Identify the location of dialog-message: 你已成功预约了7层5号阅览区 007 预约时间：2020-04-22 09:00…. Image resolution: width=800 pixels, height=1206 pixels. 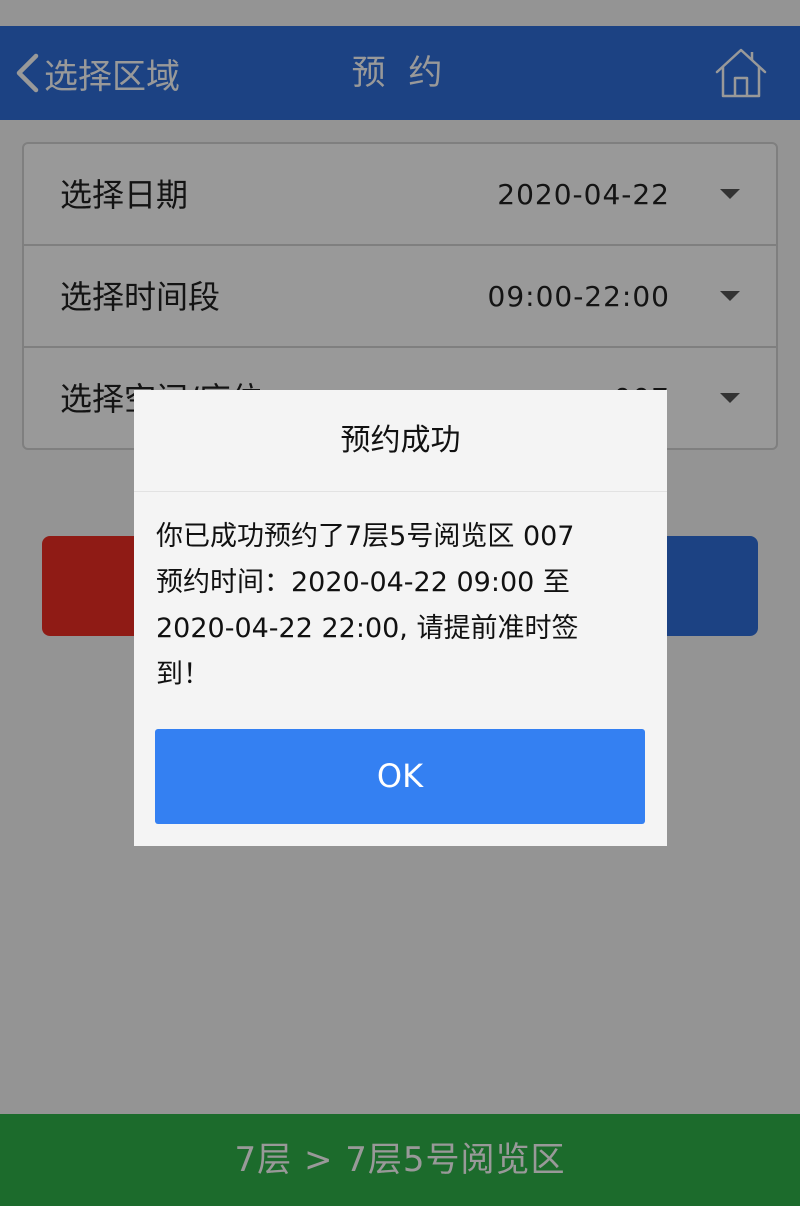
(400, 595).